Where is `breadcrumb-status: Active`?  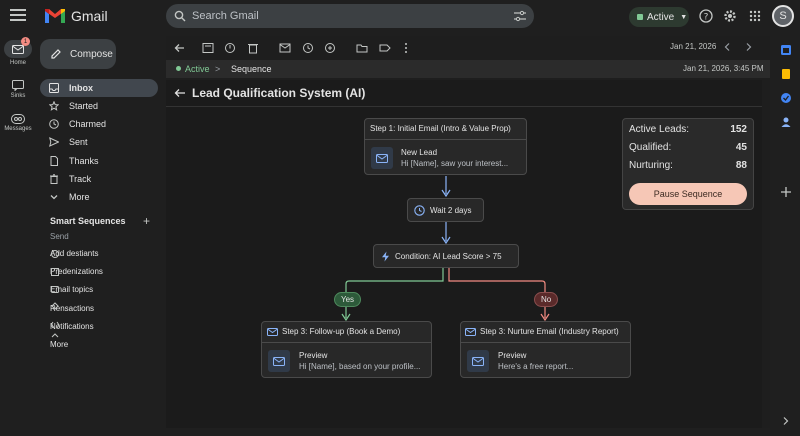 breadcrumb-status: Active is located at coordinates (197, 69).